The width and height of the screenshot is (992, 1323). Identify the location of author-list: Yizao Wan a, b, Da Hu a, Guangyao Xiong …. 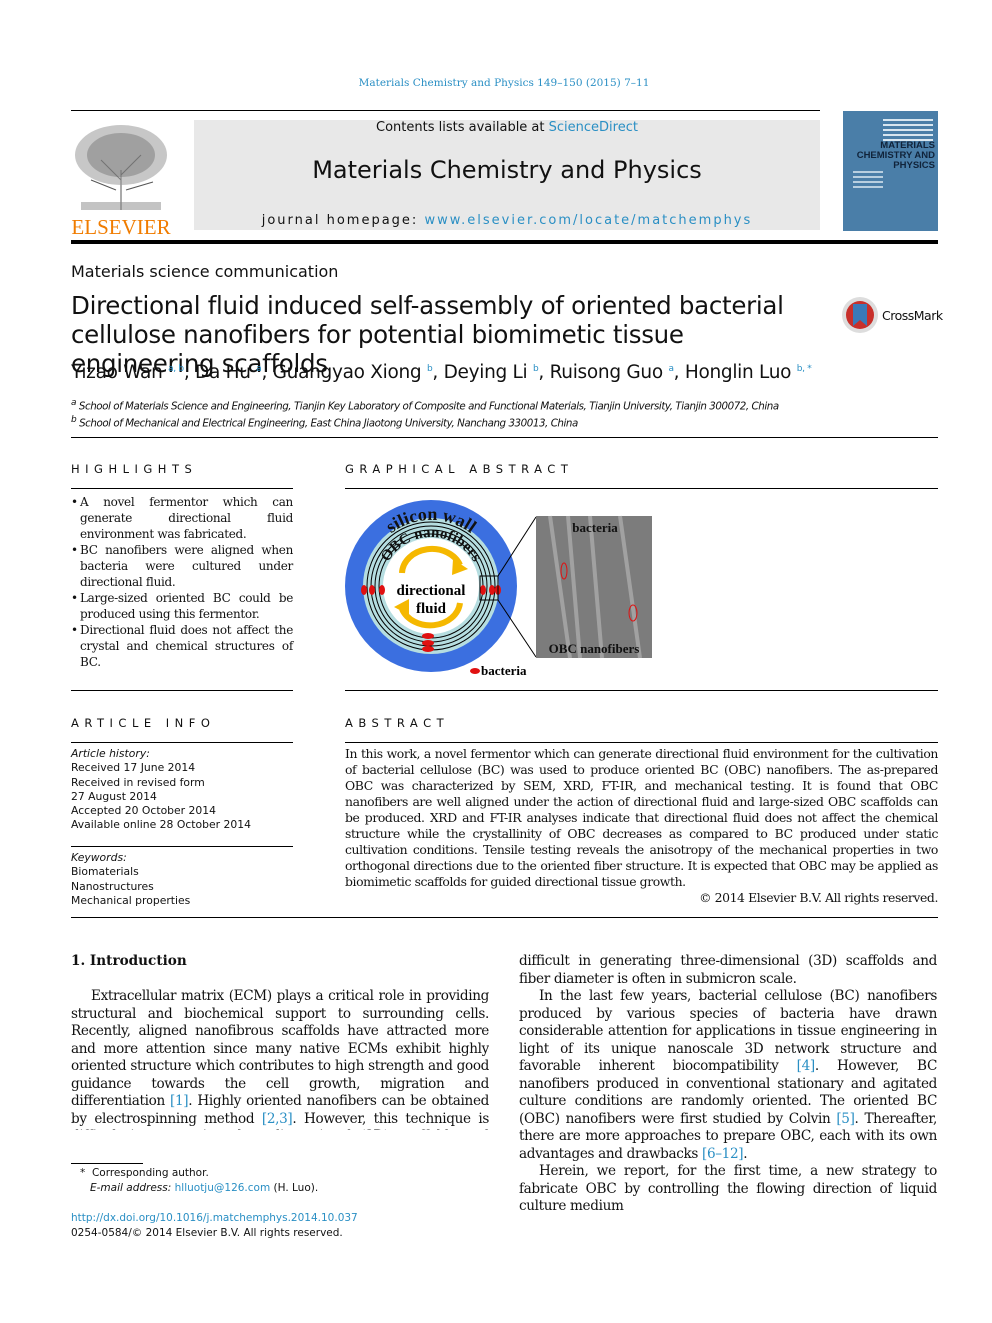
(441, 372).